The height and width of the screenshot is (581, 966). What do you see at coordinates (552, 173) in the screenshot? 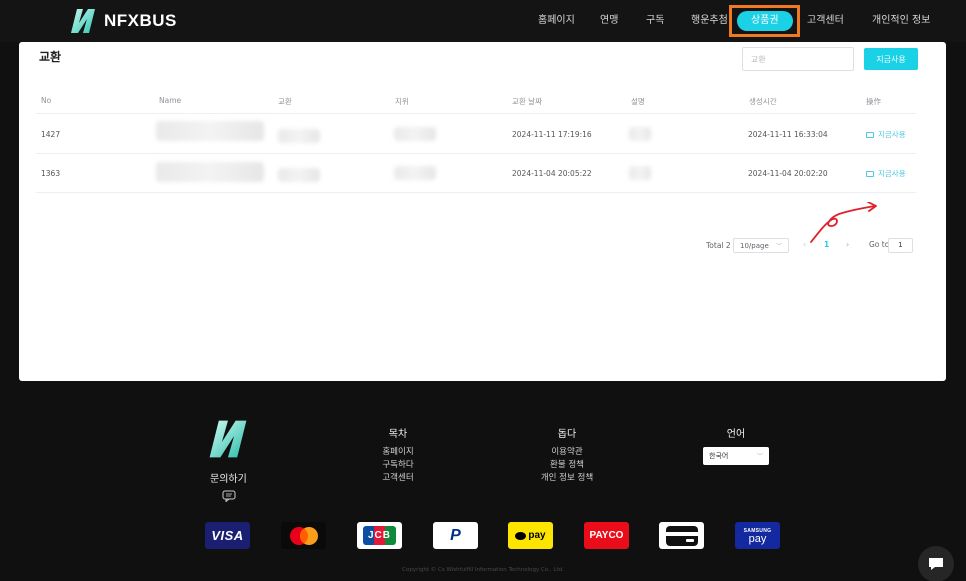
I see `cell-exchange-date: 2024-11-04 20:05:22` at bounding box center [552, 173].